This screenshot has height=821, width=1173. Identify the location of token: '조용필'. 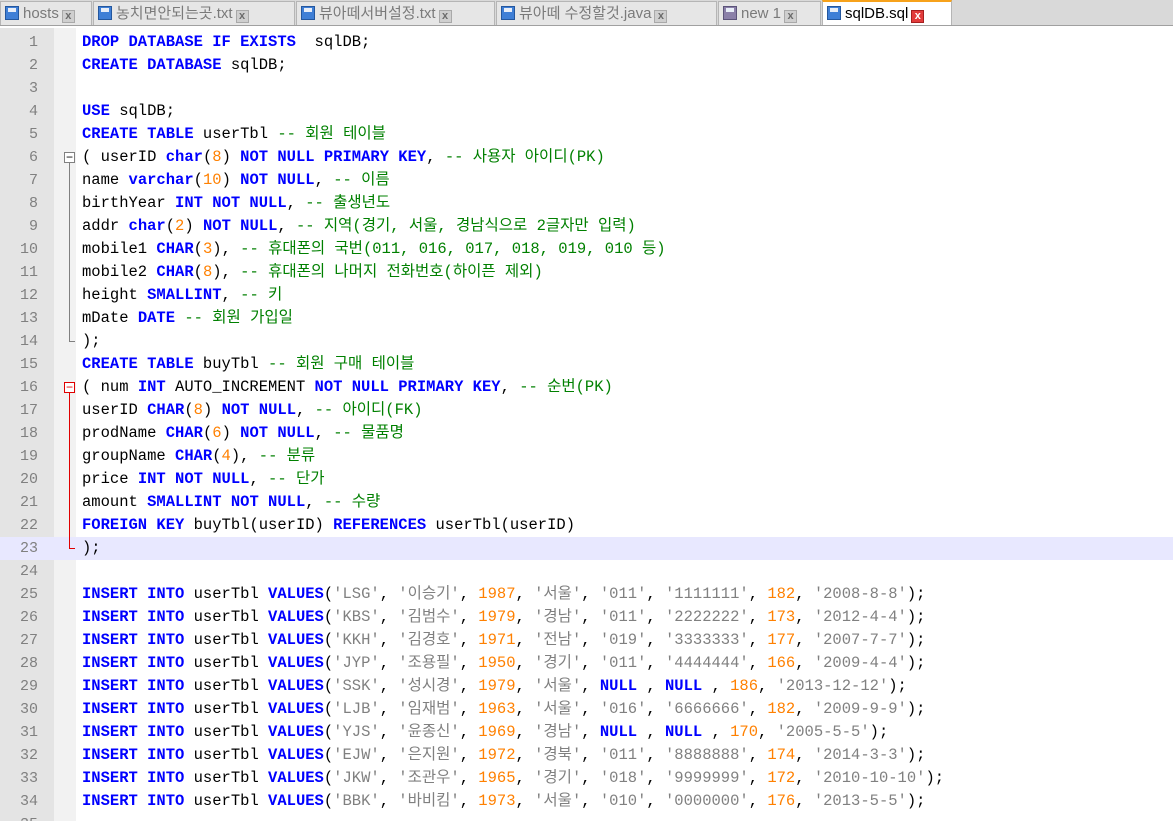
(429, 663).